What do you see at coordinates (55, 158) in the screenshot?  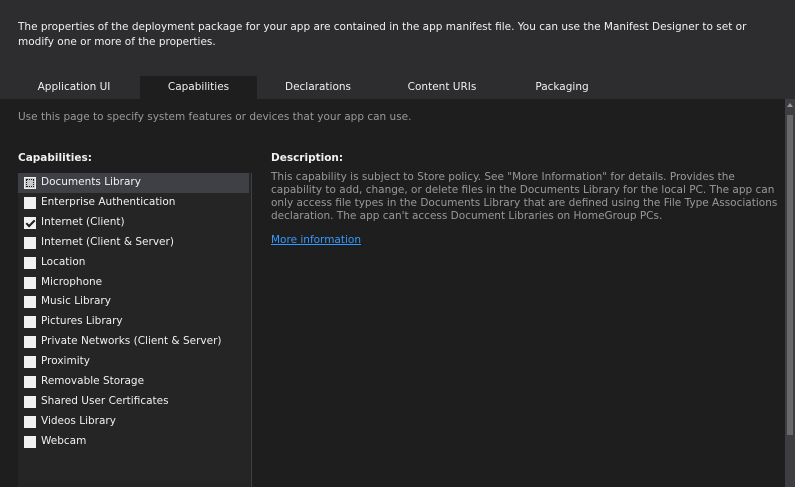 I see `capabilities-heading: Capabilities:` at bounding box center [55, 158].